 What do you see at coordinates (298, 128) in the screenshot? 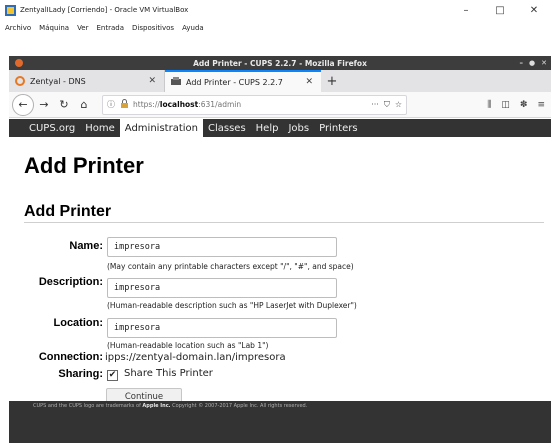
I see `nav-jobs: Jobs` at bounding box center [298, 128].